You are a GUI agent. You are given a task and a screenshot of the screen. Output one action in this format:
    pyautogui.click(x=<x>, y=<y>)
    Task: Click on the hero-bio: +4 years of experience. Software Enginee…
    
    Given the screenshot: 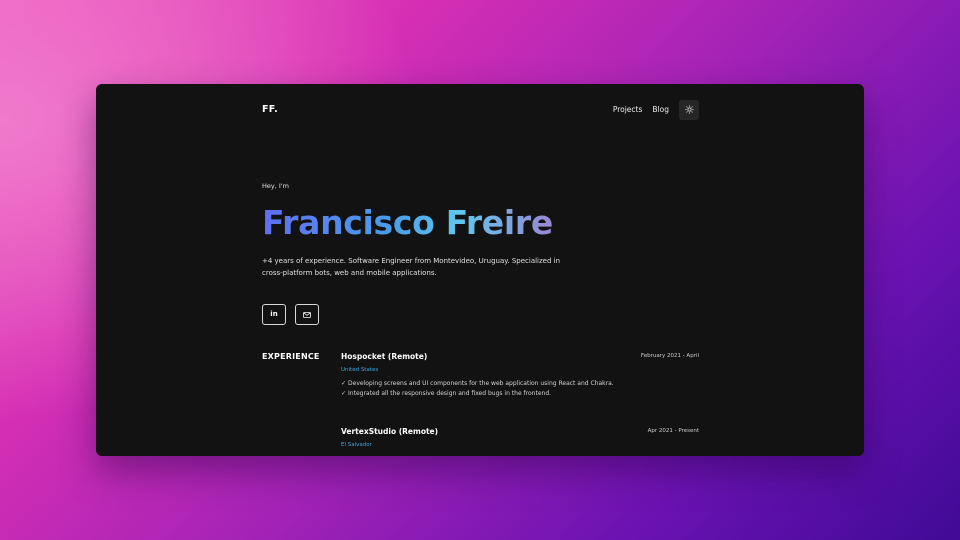 What is the action you would take?
    pyautogui.click(x=411, y=267)
    